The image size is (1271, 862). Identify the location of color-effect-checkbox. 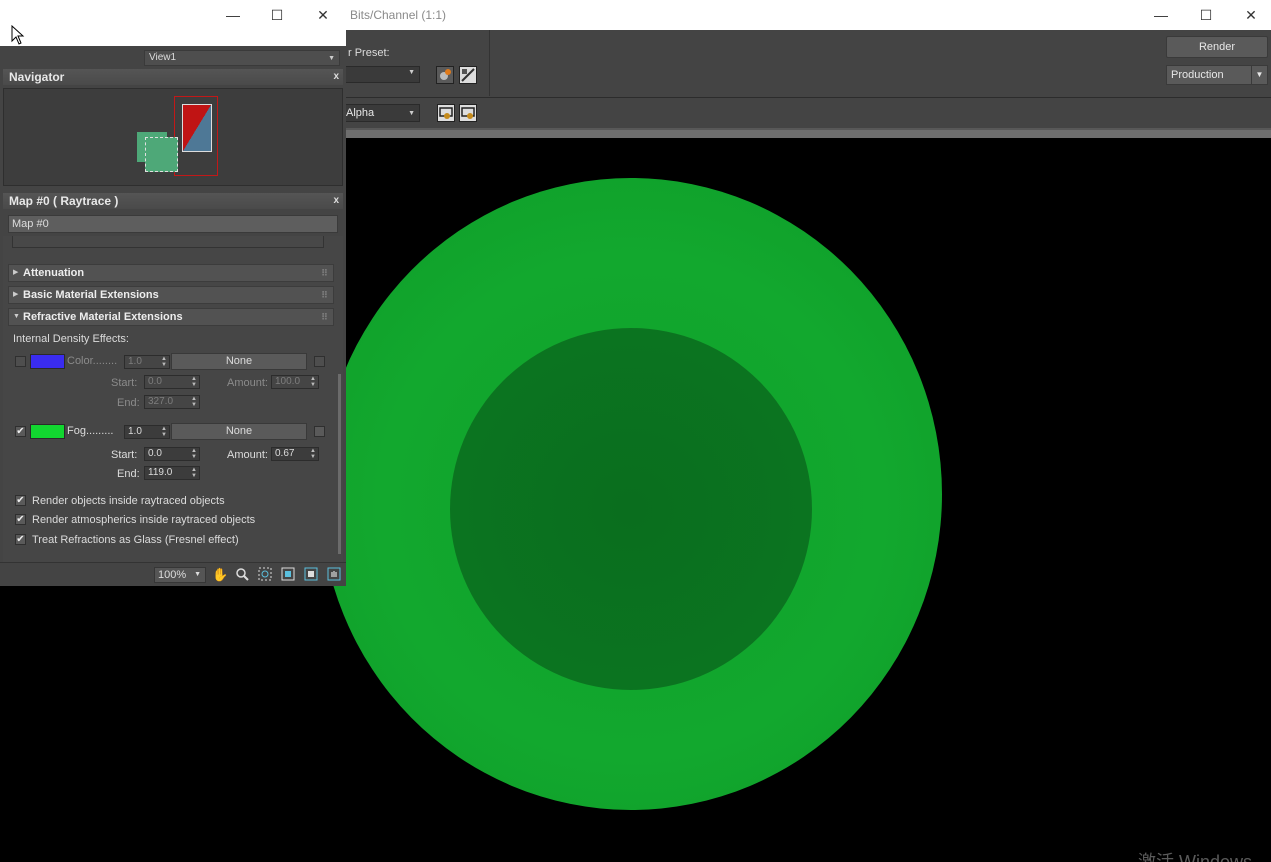
(20, 361).